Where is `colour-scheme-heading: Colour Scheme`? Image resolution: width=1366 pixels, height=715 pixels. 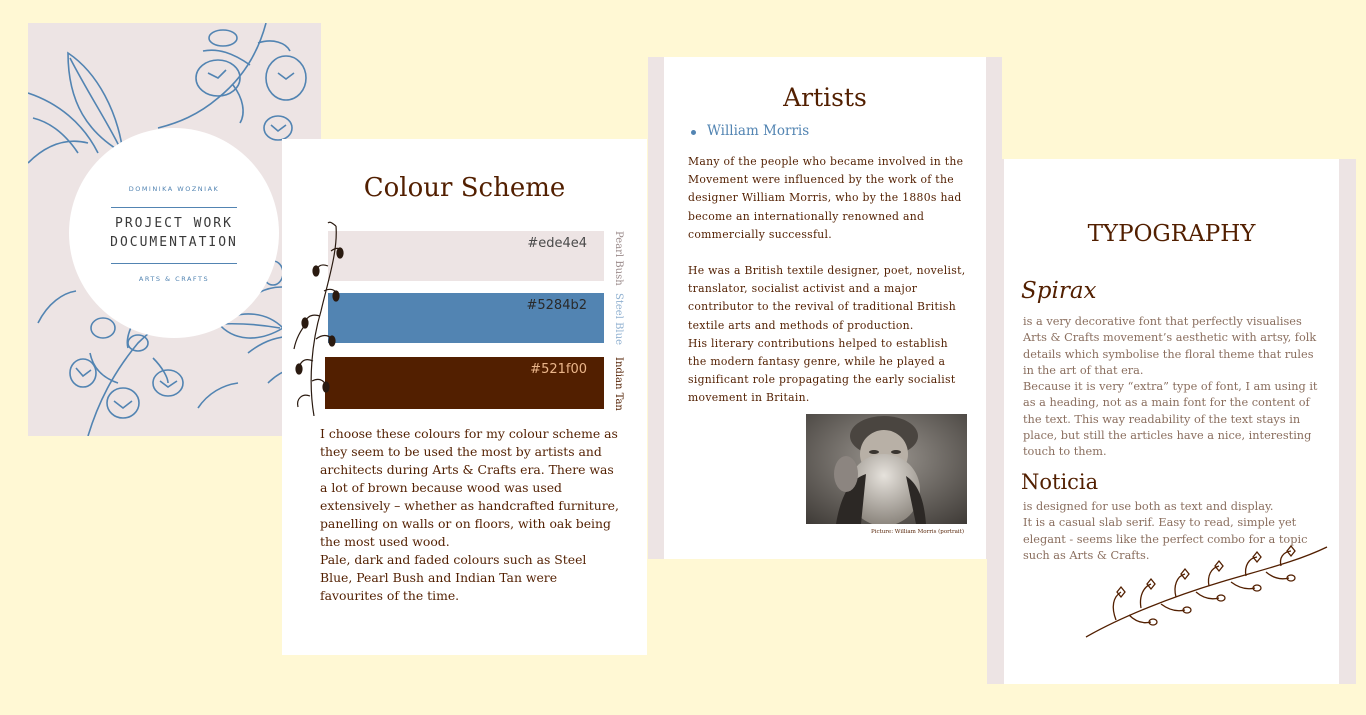 colour-scheme-heading: Colour Scheme is located at coordinates (464, 188).